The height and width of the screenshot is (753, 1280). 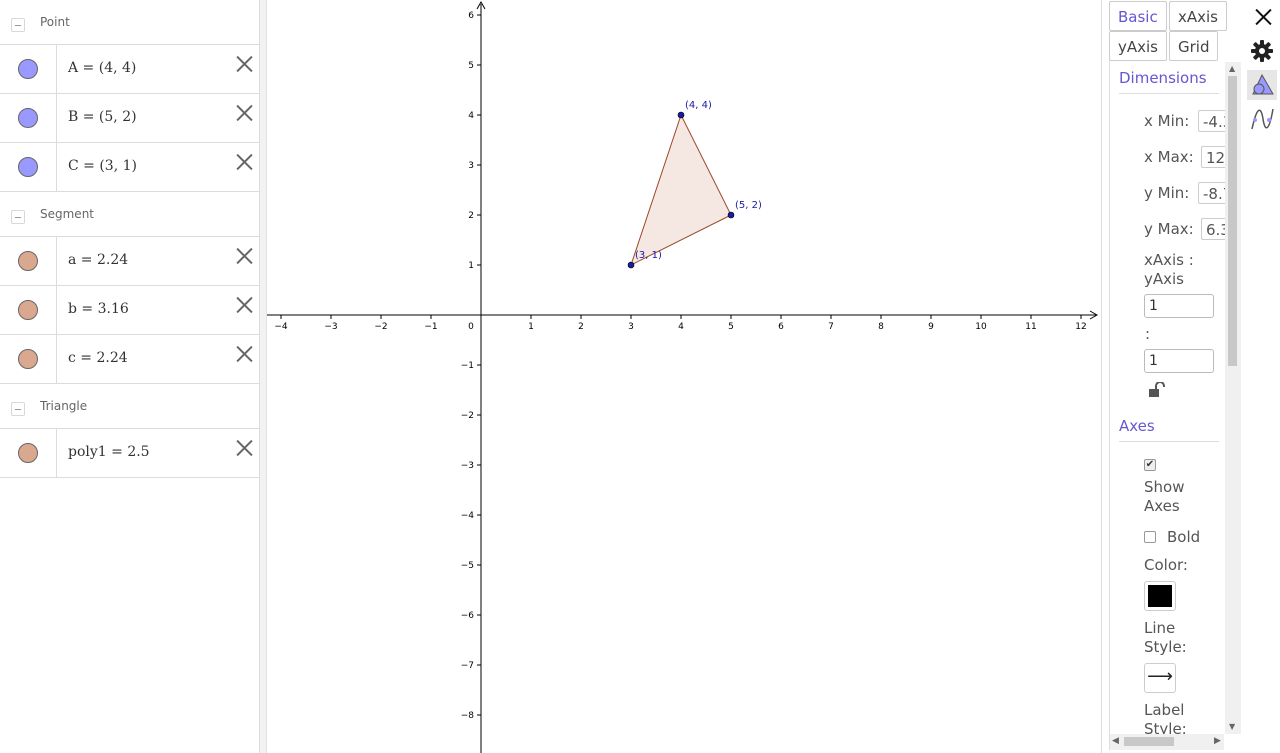 What do you see at coordinates (731, 327) in the screenshot?
I see `x-tick-label: 5` at bounding box center [731, 327].